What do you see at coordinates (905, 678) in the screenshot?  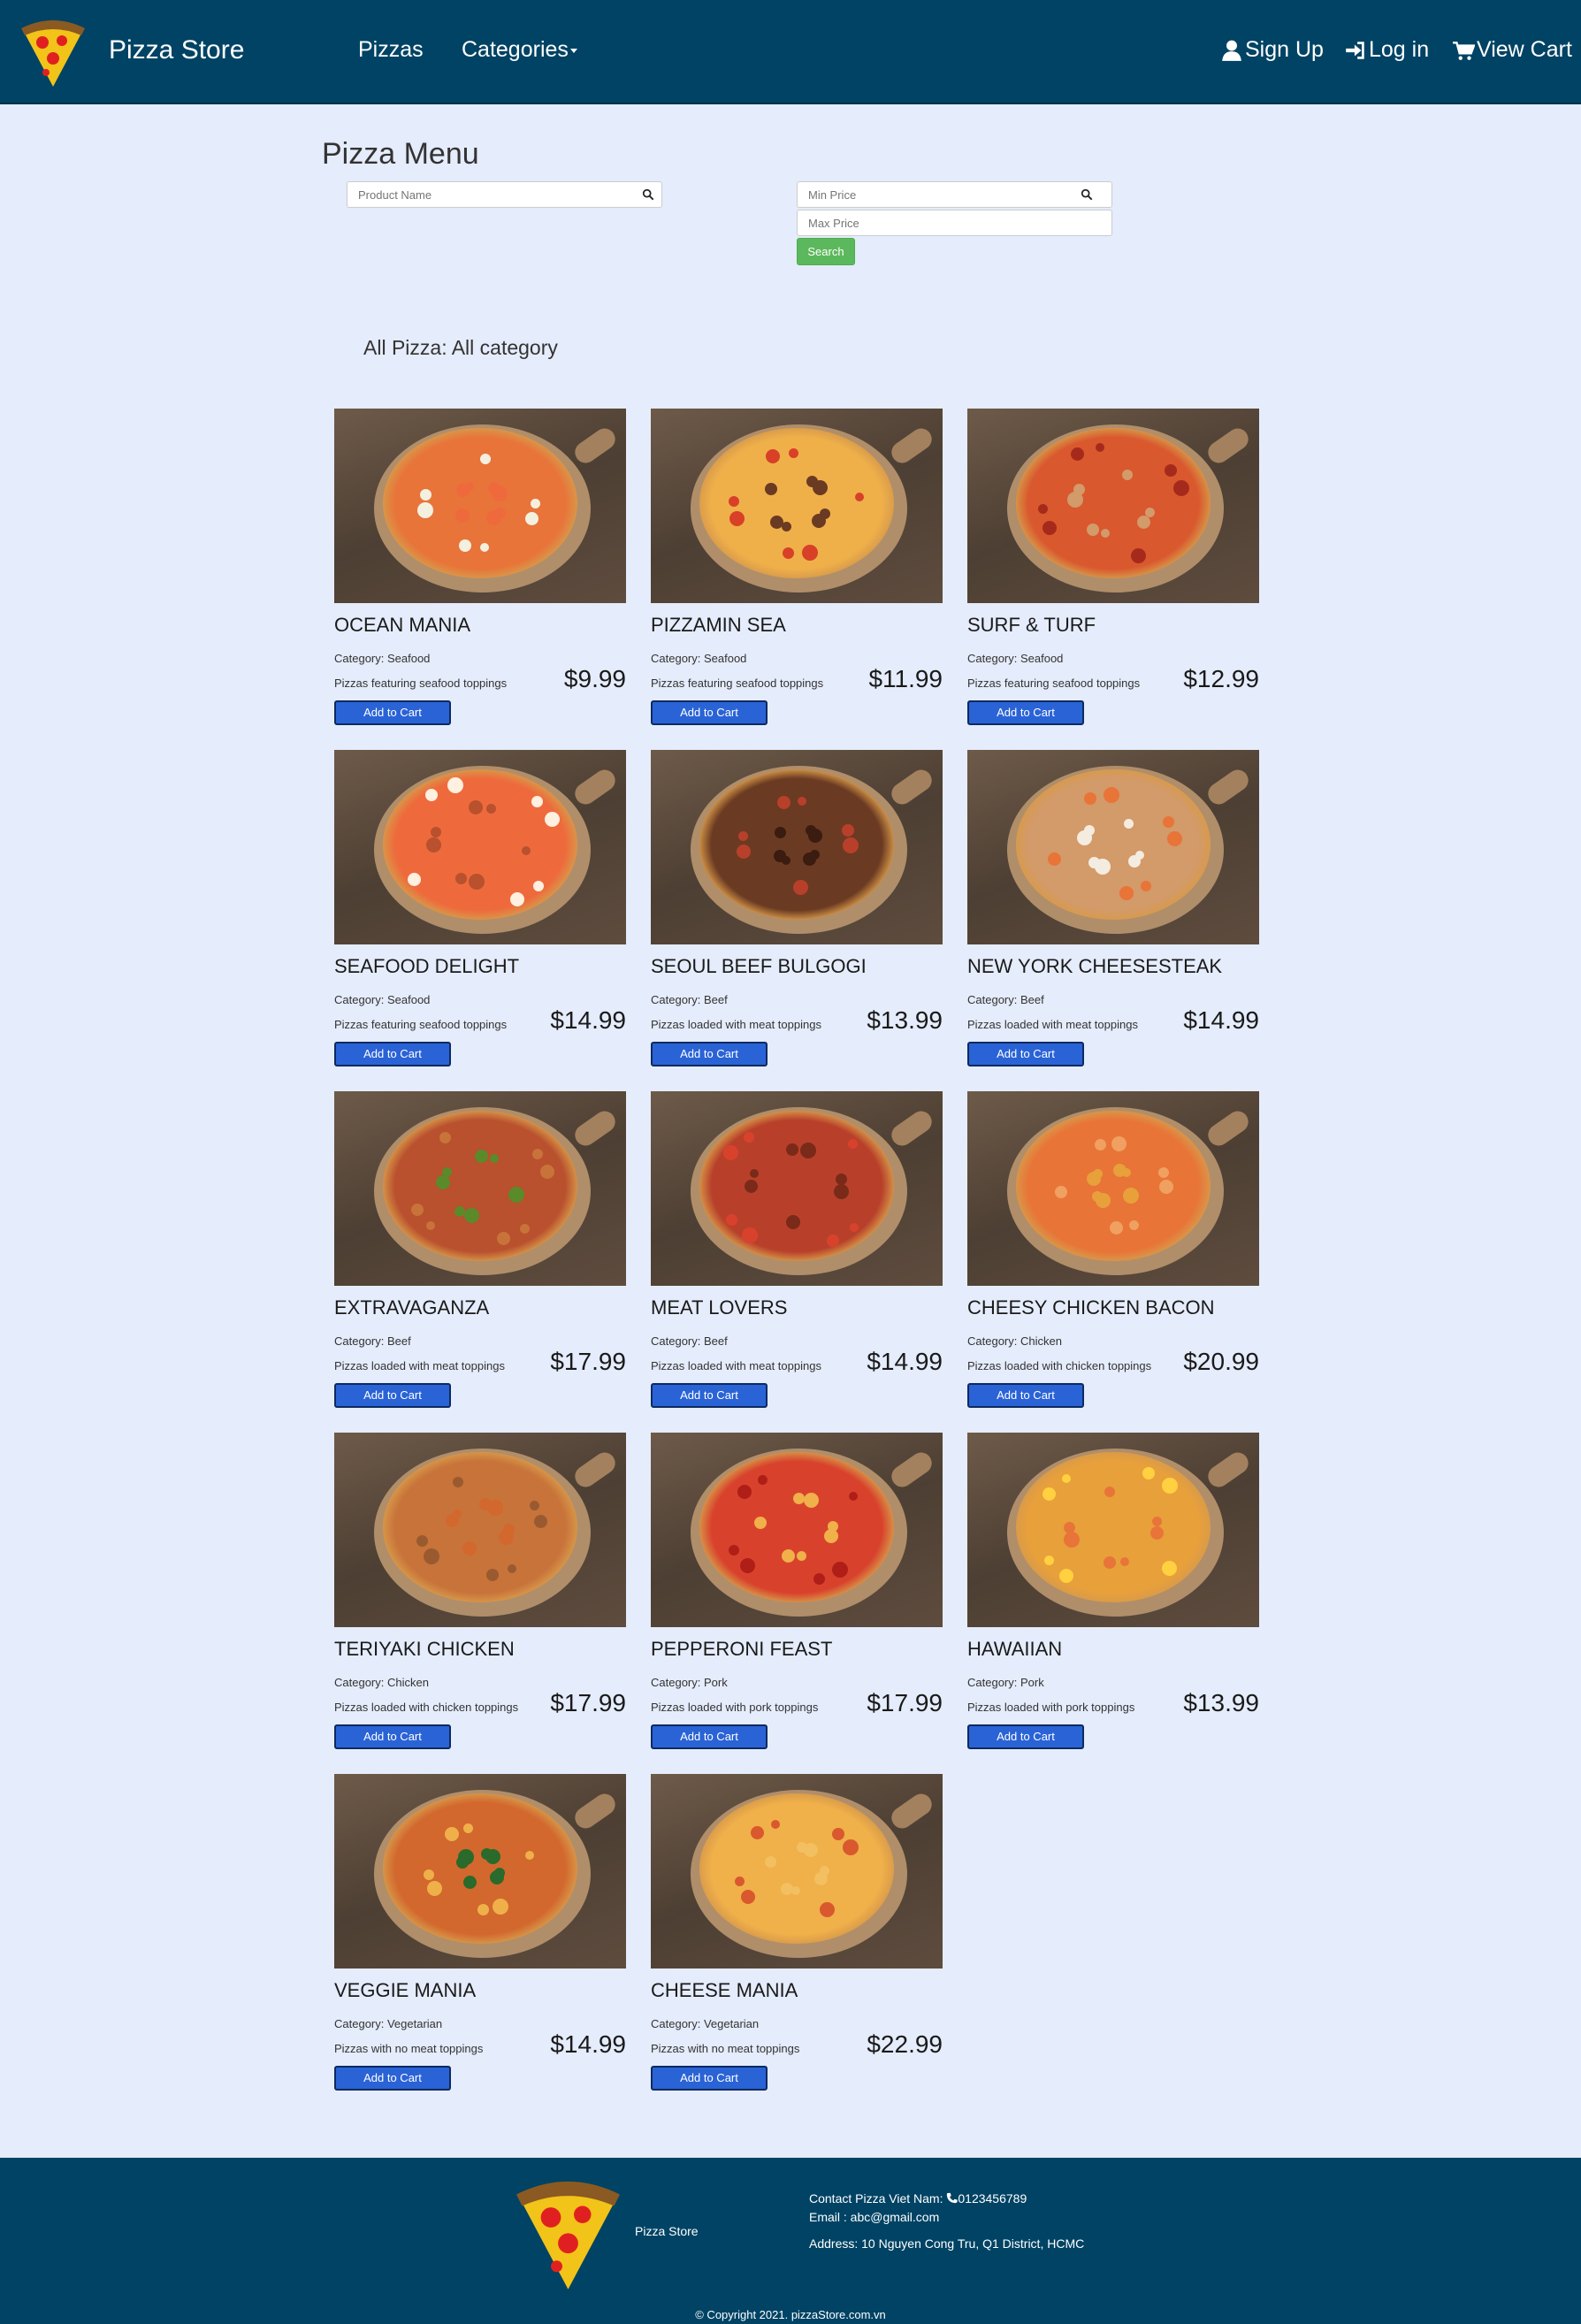 I see `product-price: $11.99` at bounding box center [905, 678].